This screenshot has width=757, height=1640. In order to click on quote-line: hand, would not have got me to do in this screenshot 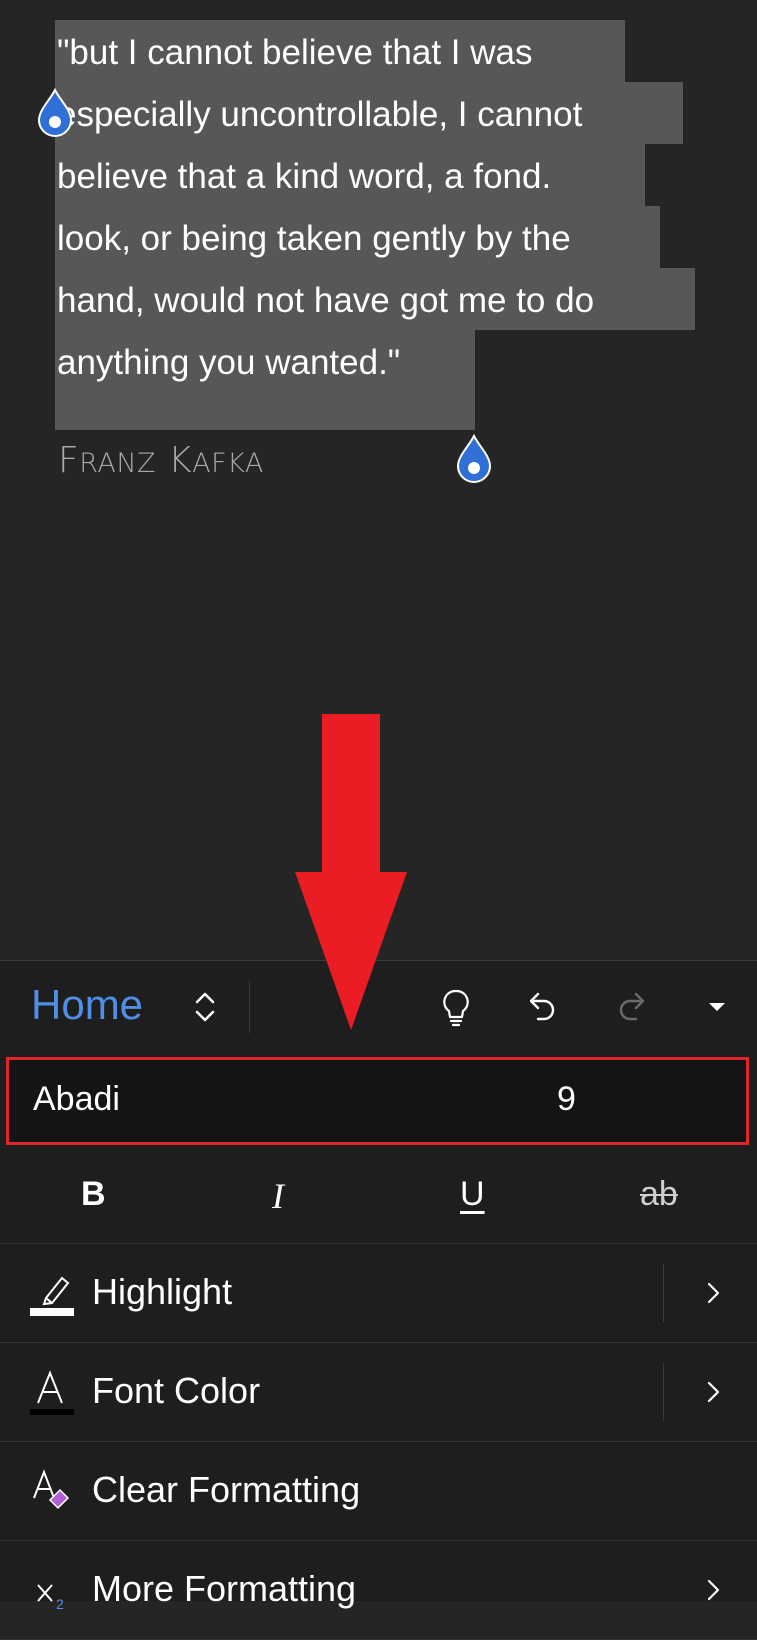, I will do `click(325, 301)`.